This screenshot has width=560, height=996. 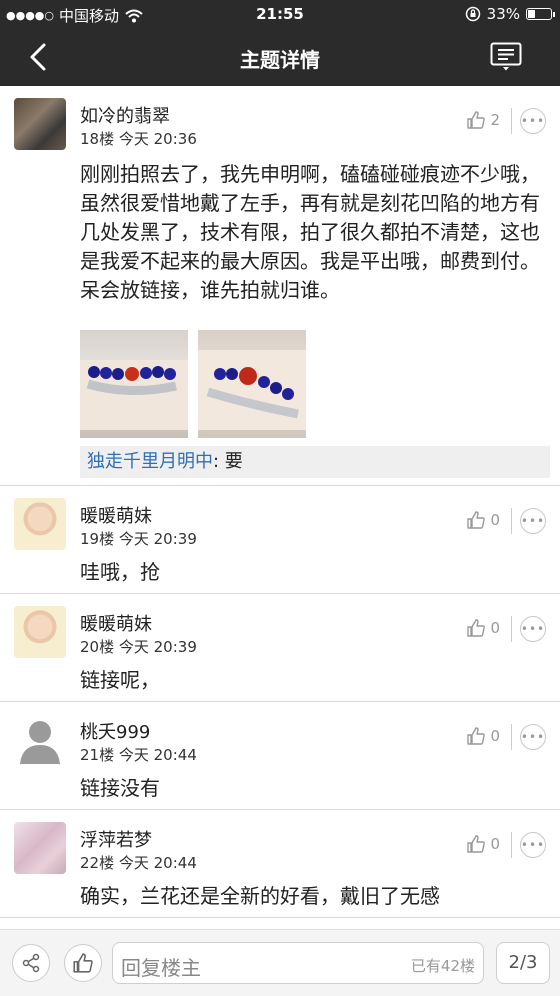 I want to click on post-item: 暖暖萌妹 19楼 今天 20:39 0 ••• 哇哦，抢, so click(x=280, y=540).